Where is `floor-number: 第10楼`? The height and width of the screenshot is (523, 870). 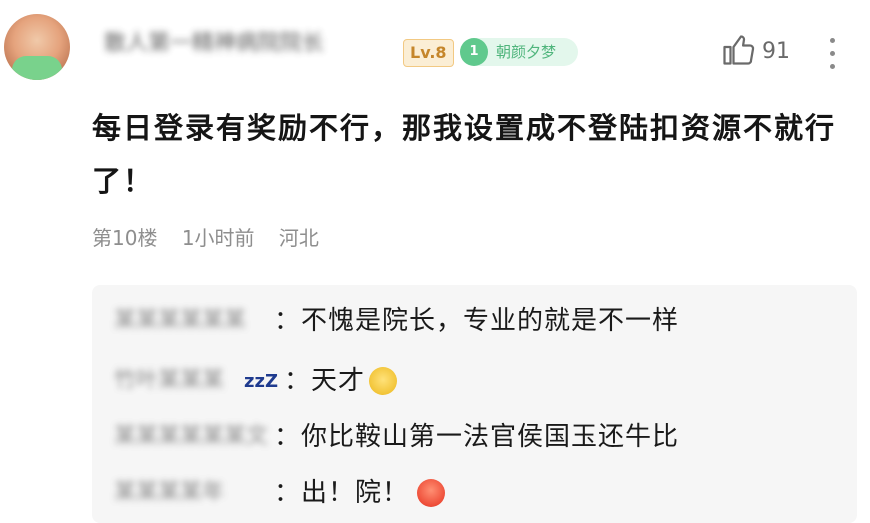 floor-number: 第10楼 is located at coordinates (125, 238).